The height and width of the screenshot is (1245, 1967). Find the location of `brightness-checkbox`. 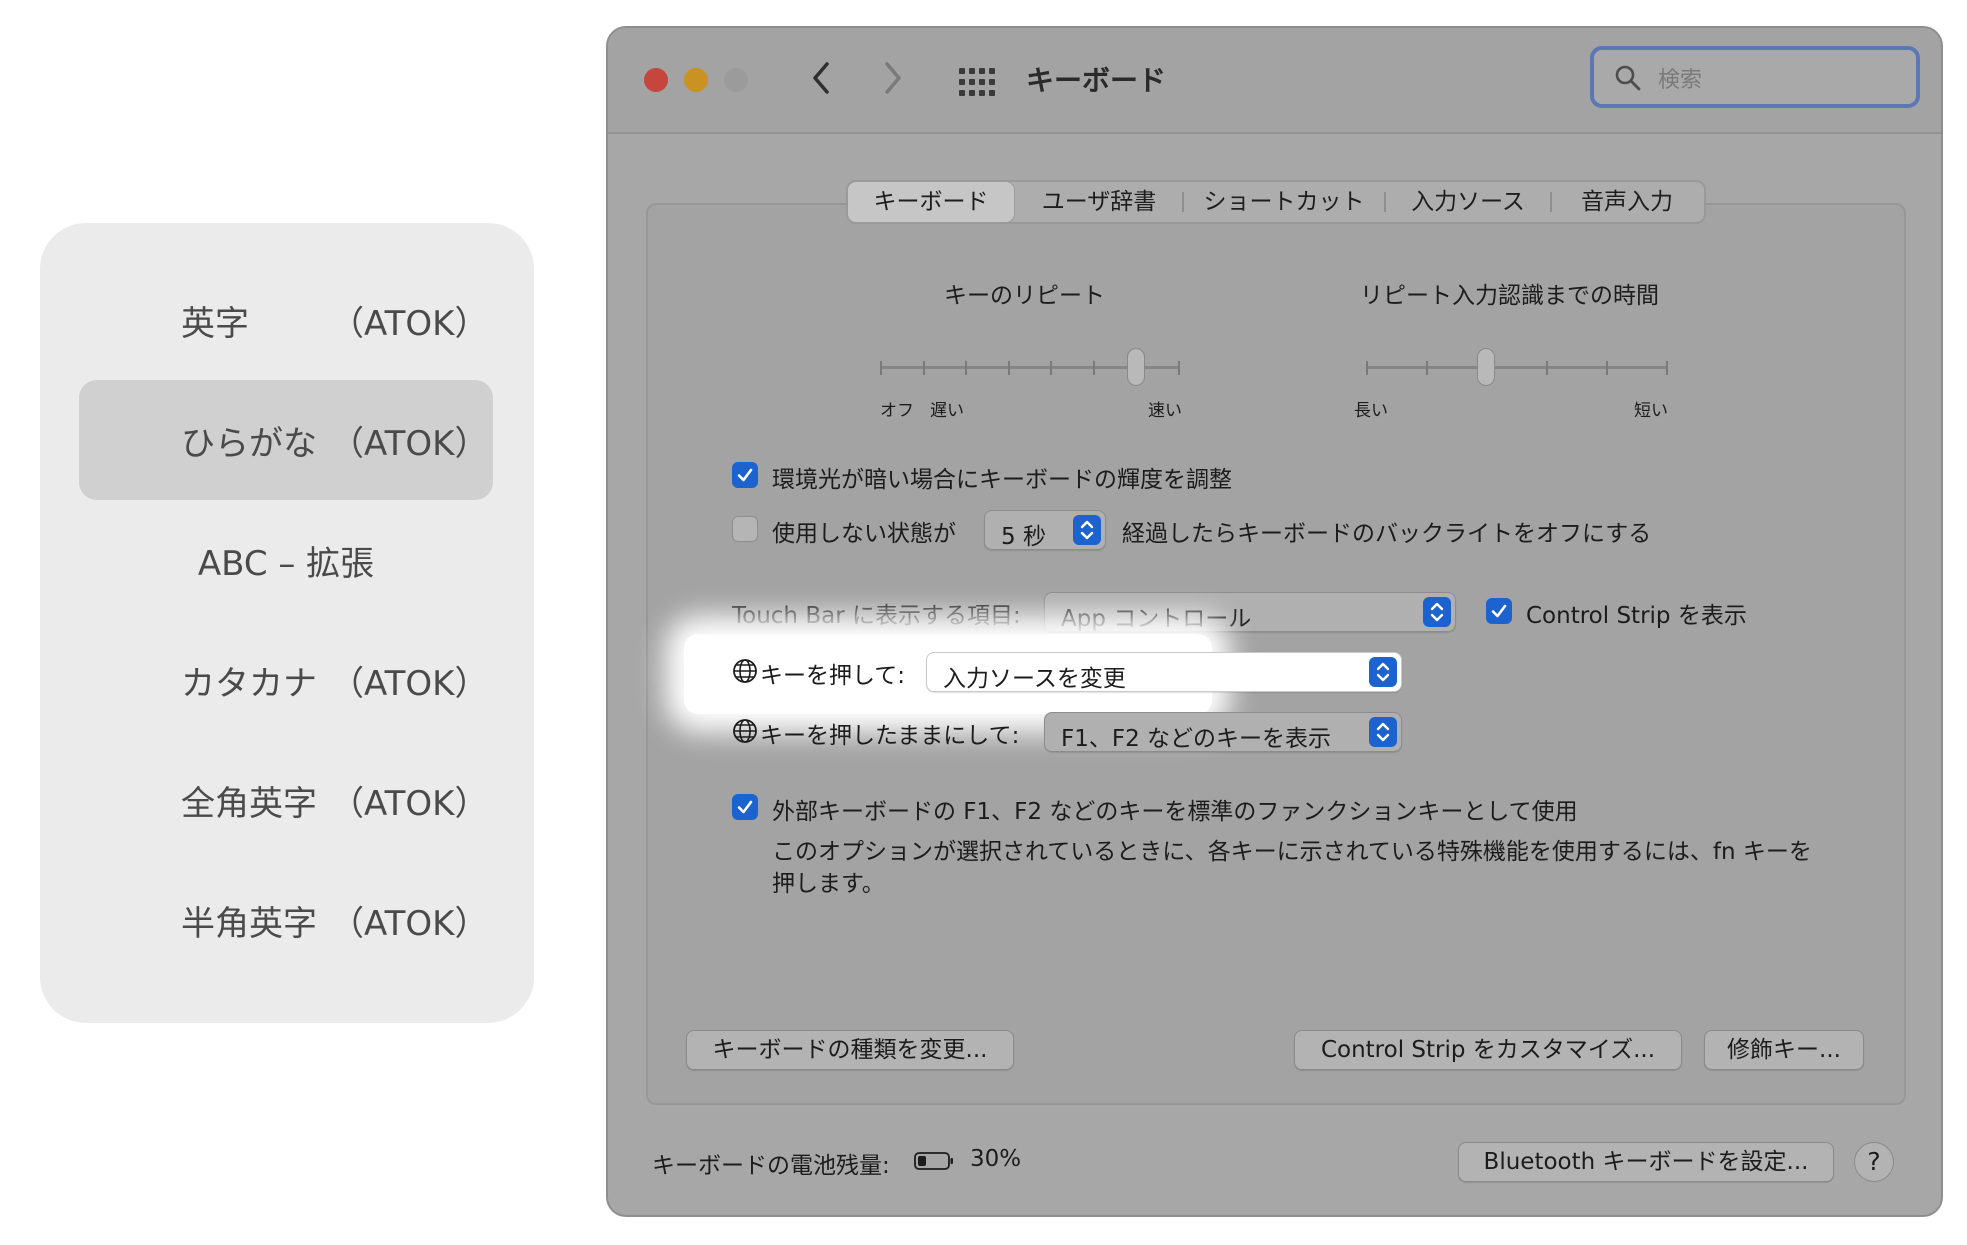

brightness-checkbox is located at coordinates (745, 475).